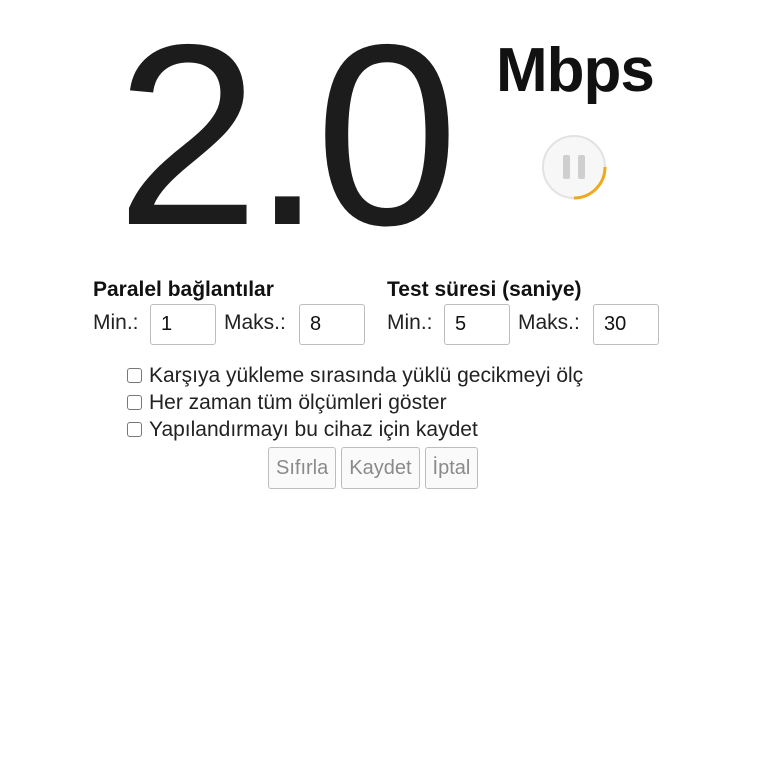  What do you see at coordinates (183, 289) in the screenshot?
I see `parallel-connections-title: Paralel bağlantılar` at bounding box center [183, 289].